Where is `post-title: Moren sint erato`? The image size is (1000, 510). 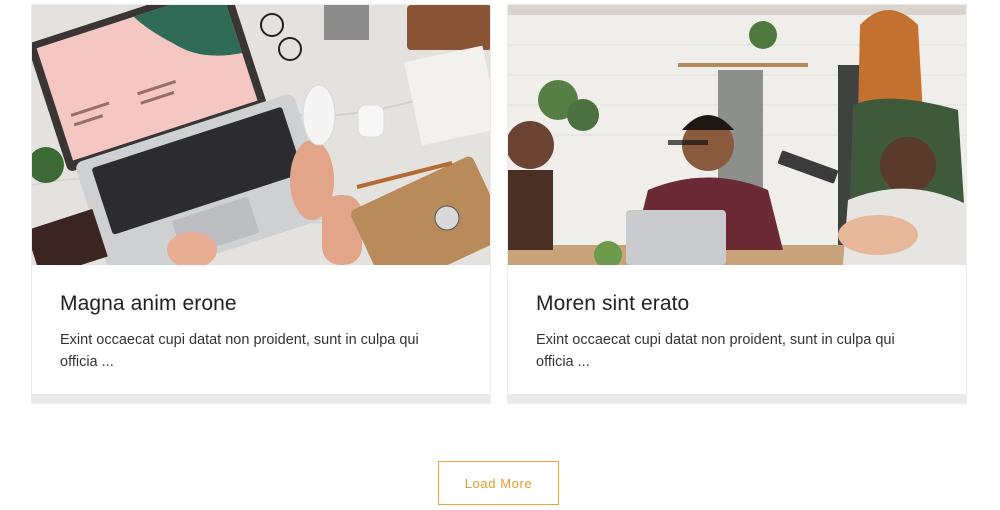
post-title: Moren sint erato is located at coordinates (737, 304).